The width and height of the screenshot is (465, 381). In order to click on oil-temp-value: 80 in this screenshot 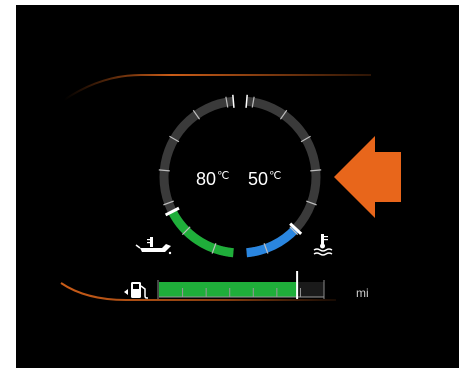, I will do `click(206, 179)`.